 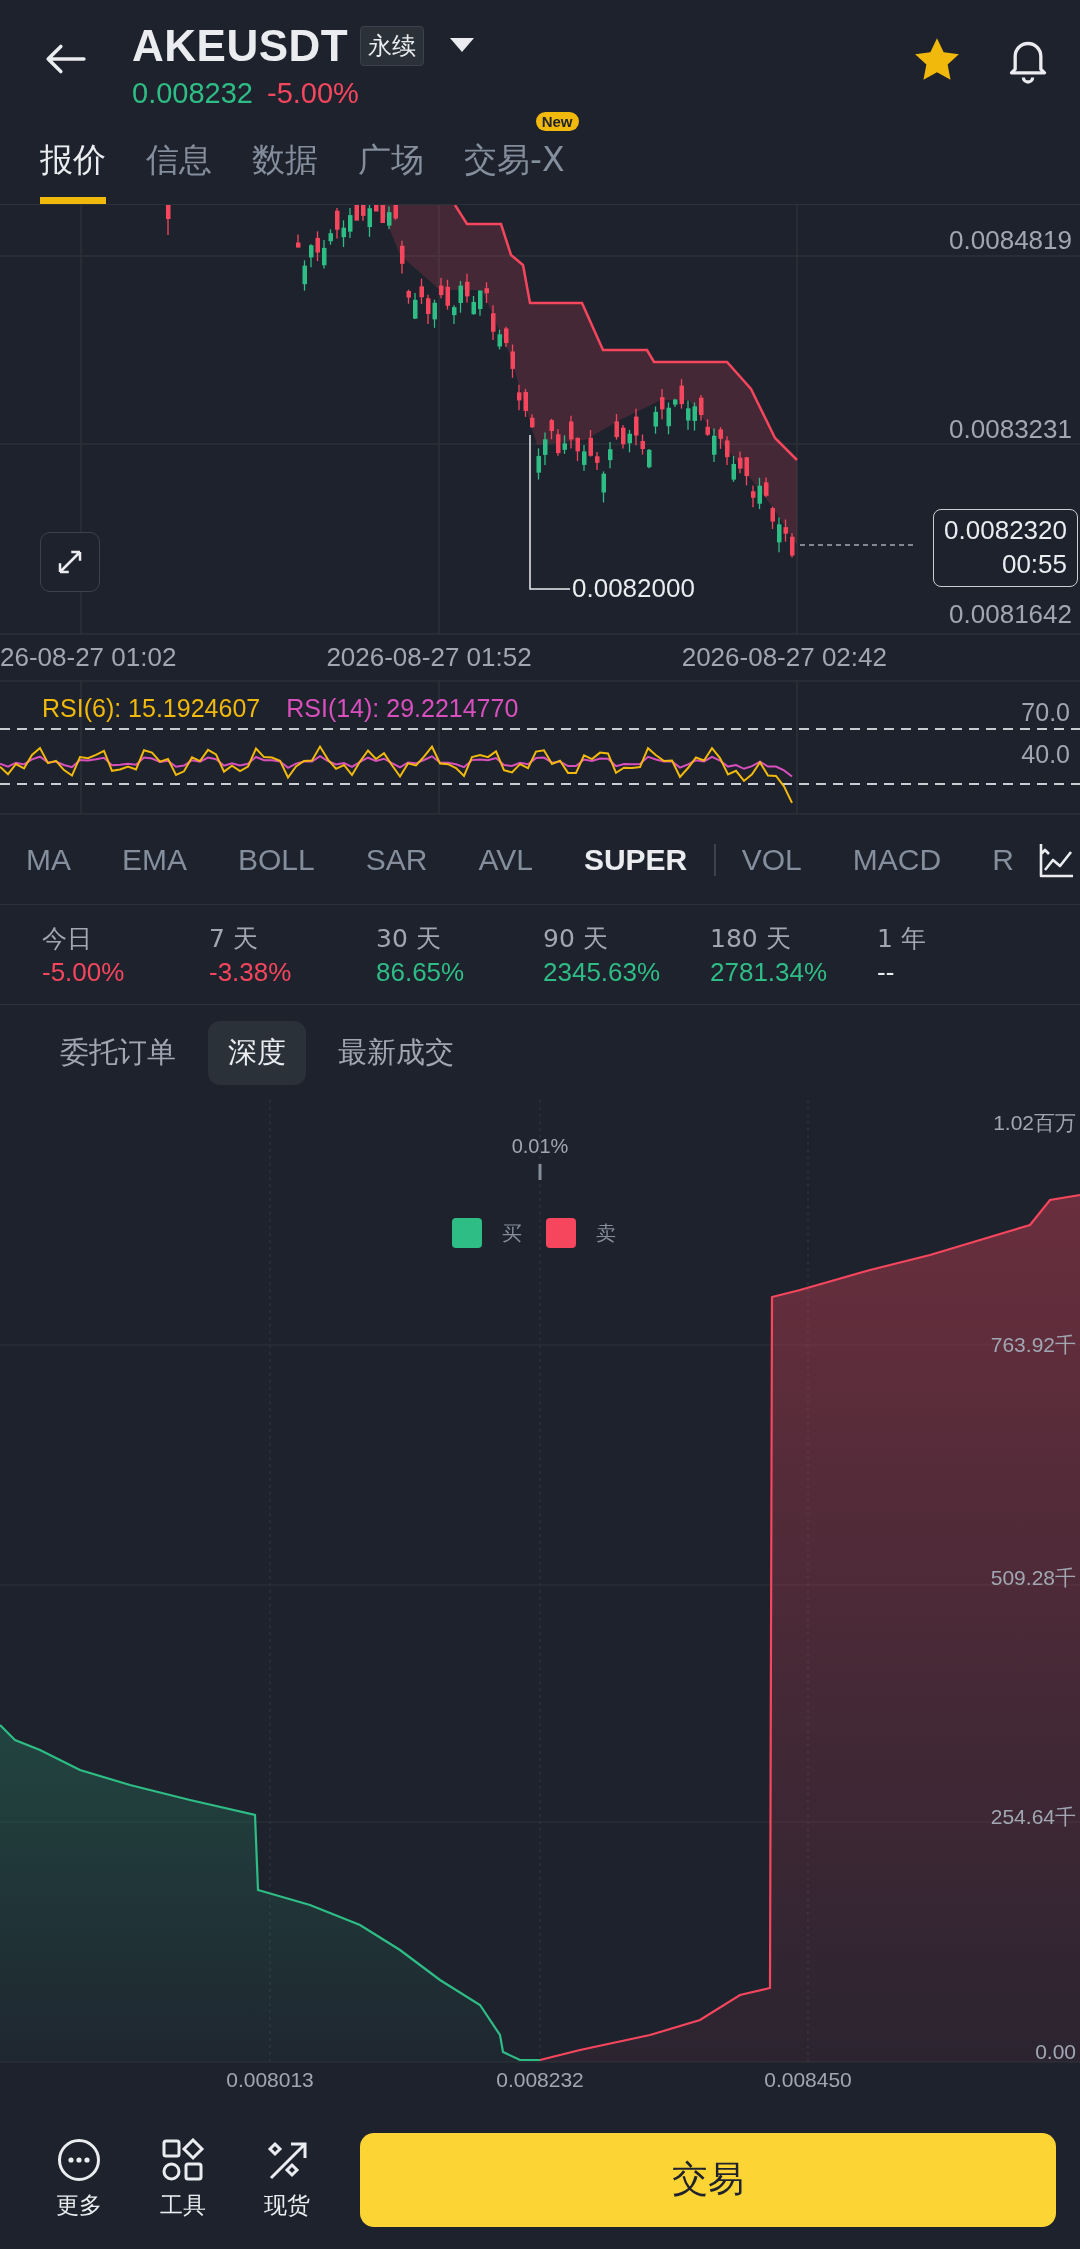 I want to click on low-price-label: 0.0082000, so click(x=633, y=588).